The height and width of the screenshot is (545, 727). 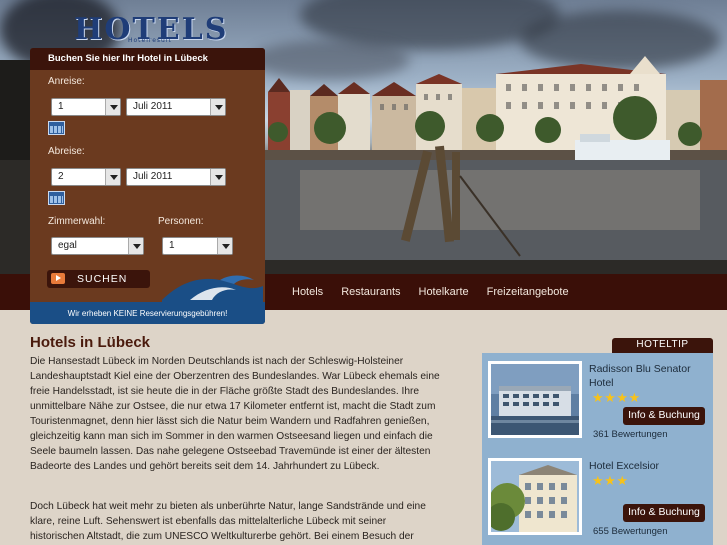 What do you see at coordinates (528, 292) in the screenshot?
I see `nav-item-freizeitangebote: Freizeitangebote` at bounding box center [528, 292].